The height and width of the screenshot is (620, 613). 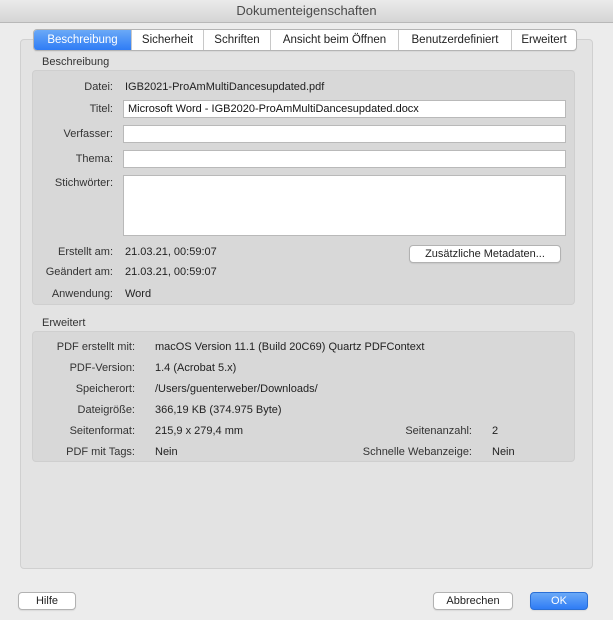 I want to click on tab-beschreibung: Beschreibung, so click(x=82, y=40).